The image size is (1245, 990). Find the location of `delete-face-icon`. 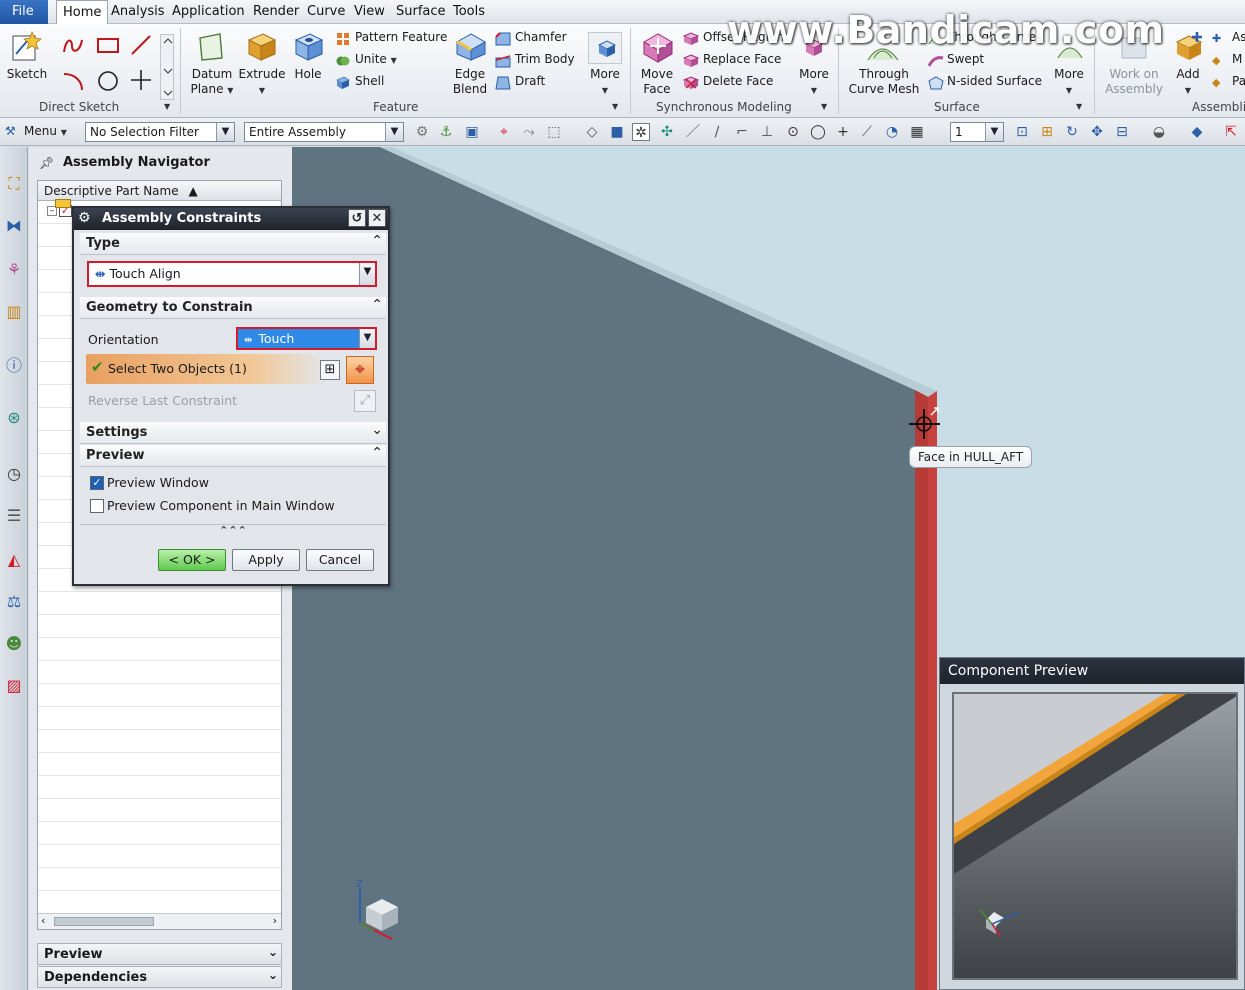

delete-face-icon is located at coordinates (691, 84).